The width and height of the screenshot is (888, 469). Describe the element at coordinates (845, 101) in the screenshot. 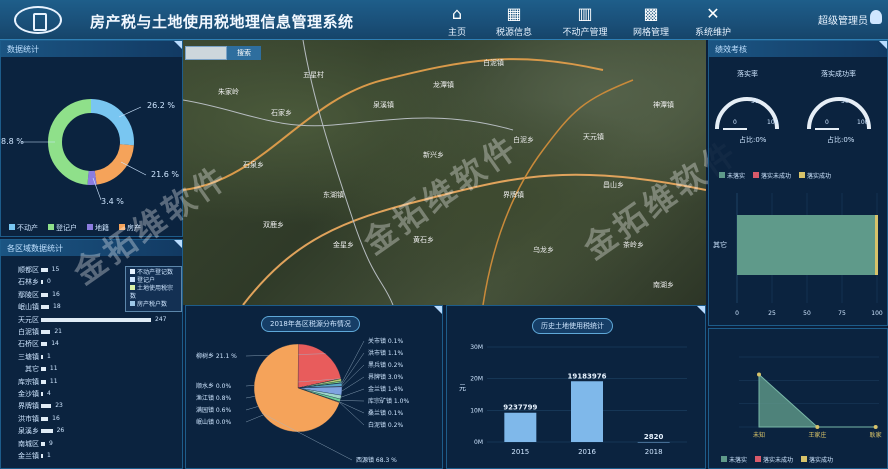

I see `gauge2-mid: 50` at that location.